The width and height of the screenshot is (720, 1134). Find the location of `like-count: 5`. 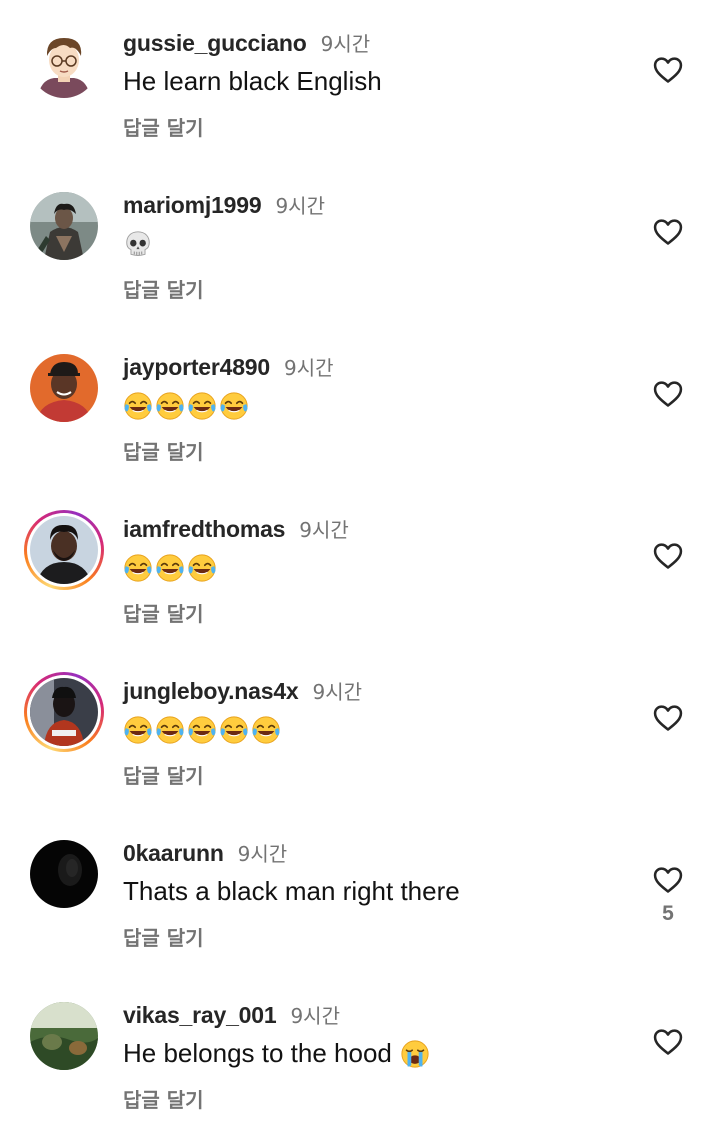

like-count: 5 is located at coordinates (668, 914).